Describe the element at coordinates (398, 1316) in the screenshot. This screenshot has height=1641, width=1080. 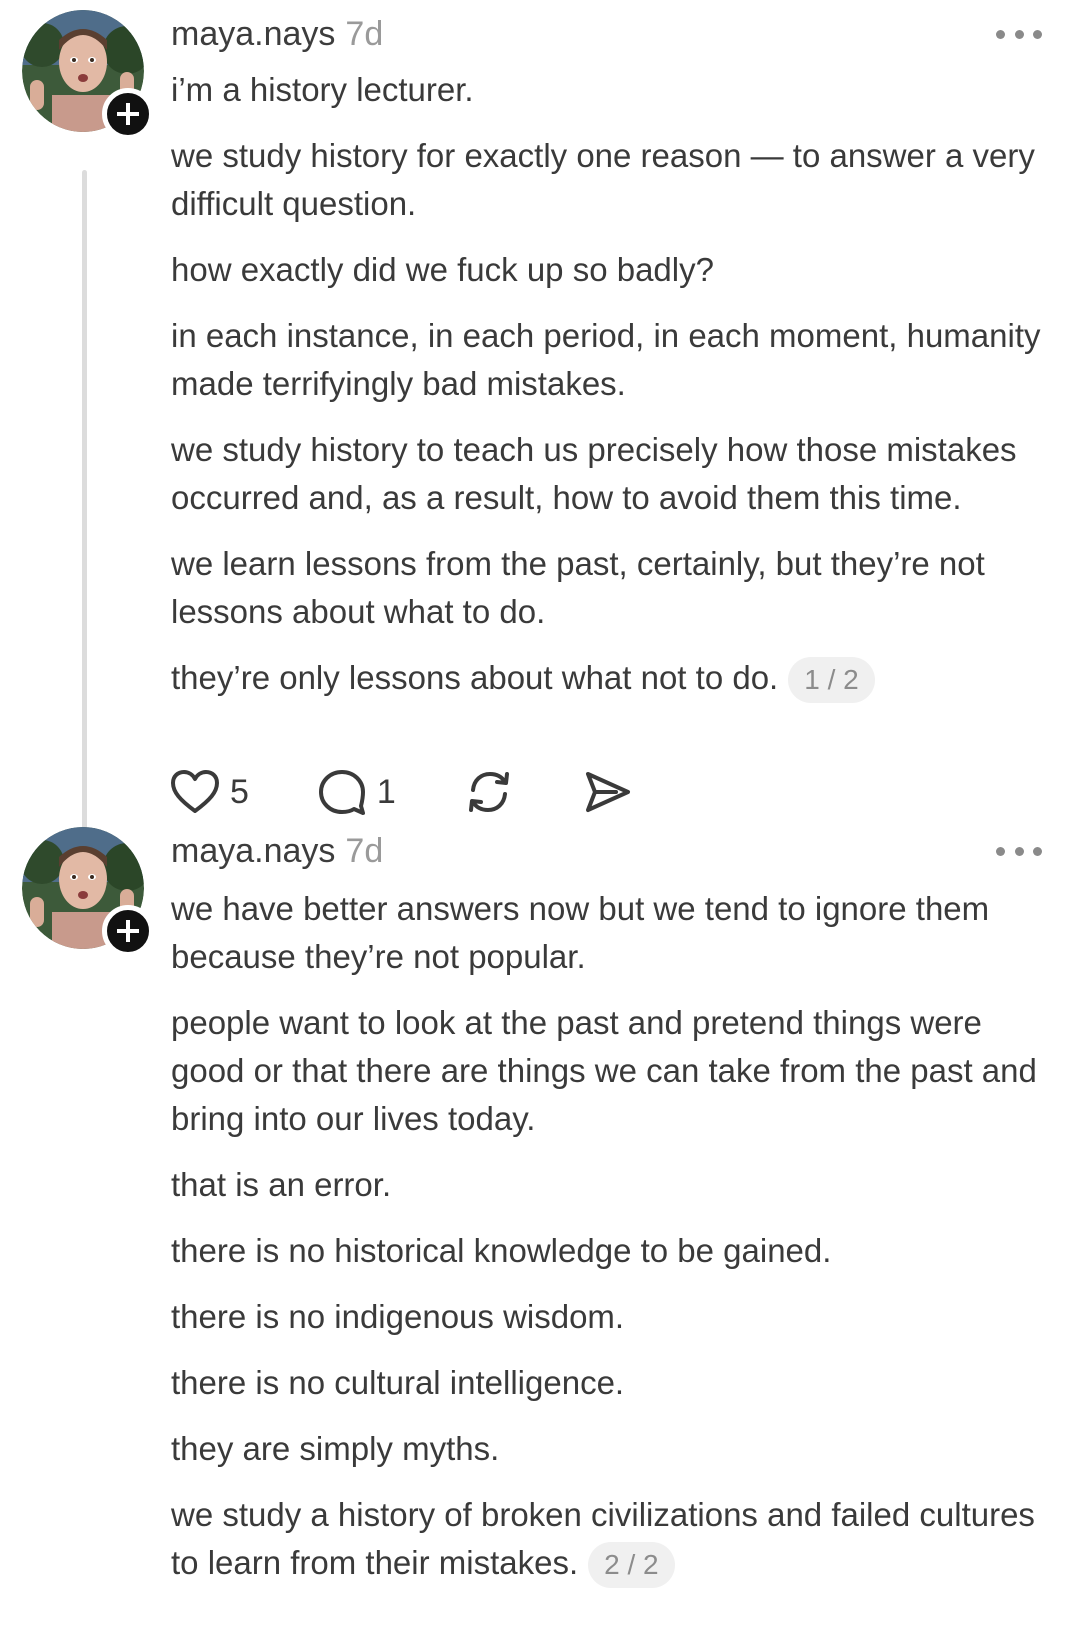
I see `post-paragraph: there is no indigenous wisdom.` at that location.